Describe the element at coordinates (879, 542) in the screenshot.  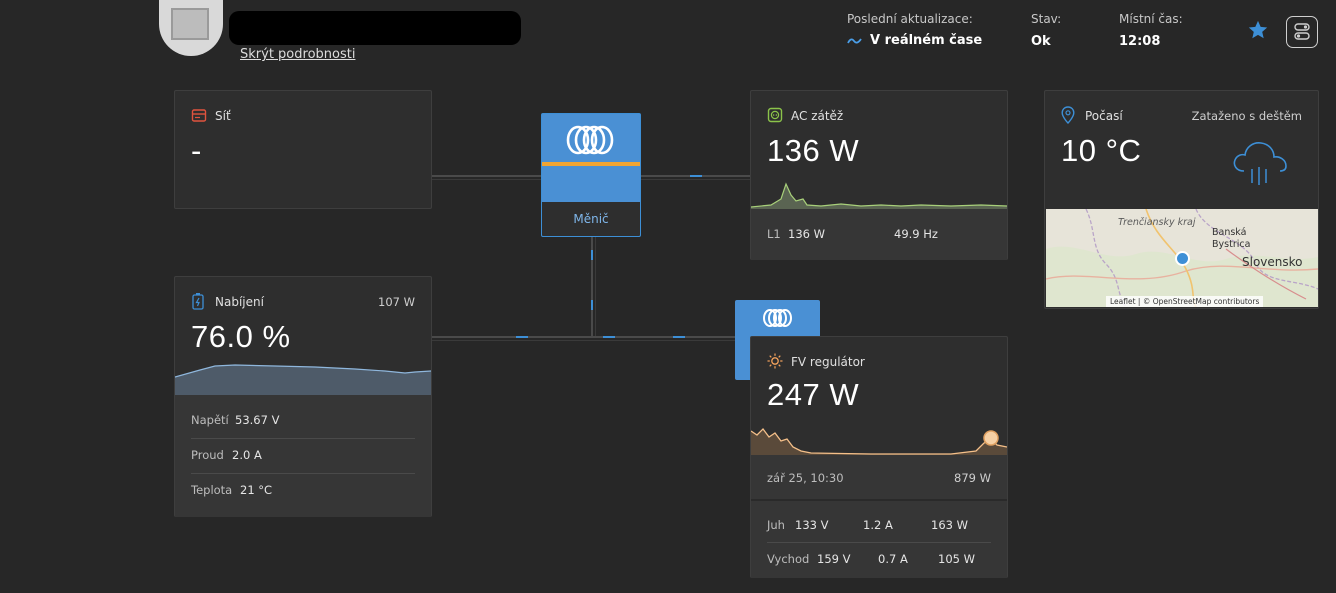
I see `pv-divider-strings` at that location.